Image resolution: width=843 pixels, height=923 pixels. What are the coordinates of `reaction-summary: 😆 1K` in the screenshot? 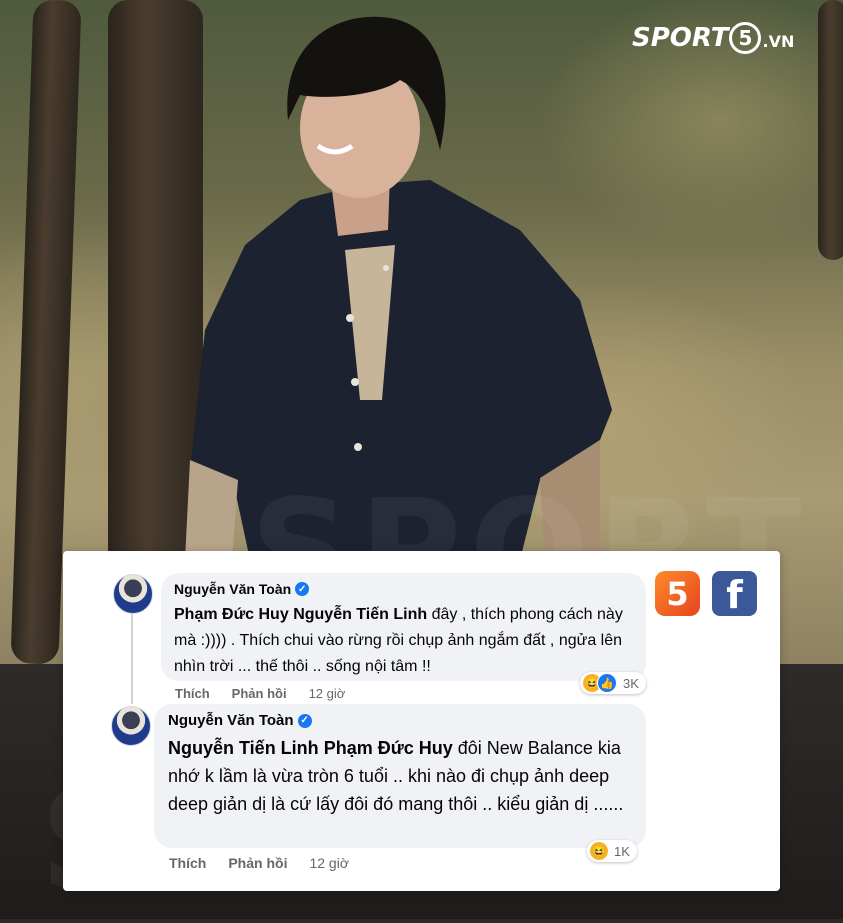 It's located at (612, 851).